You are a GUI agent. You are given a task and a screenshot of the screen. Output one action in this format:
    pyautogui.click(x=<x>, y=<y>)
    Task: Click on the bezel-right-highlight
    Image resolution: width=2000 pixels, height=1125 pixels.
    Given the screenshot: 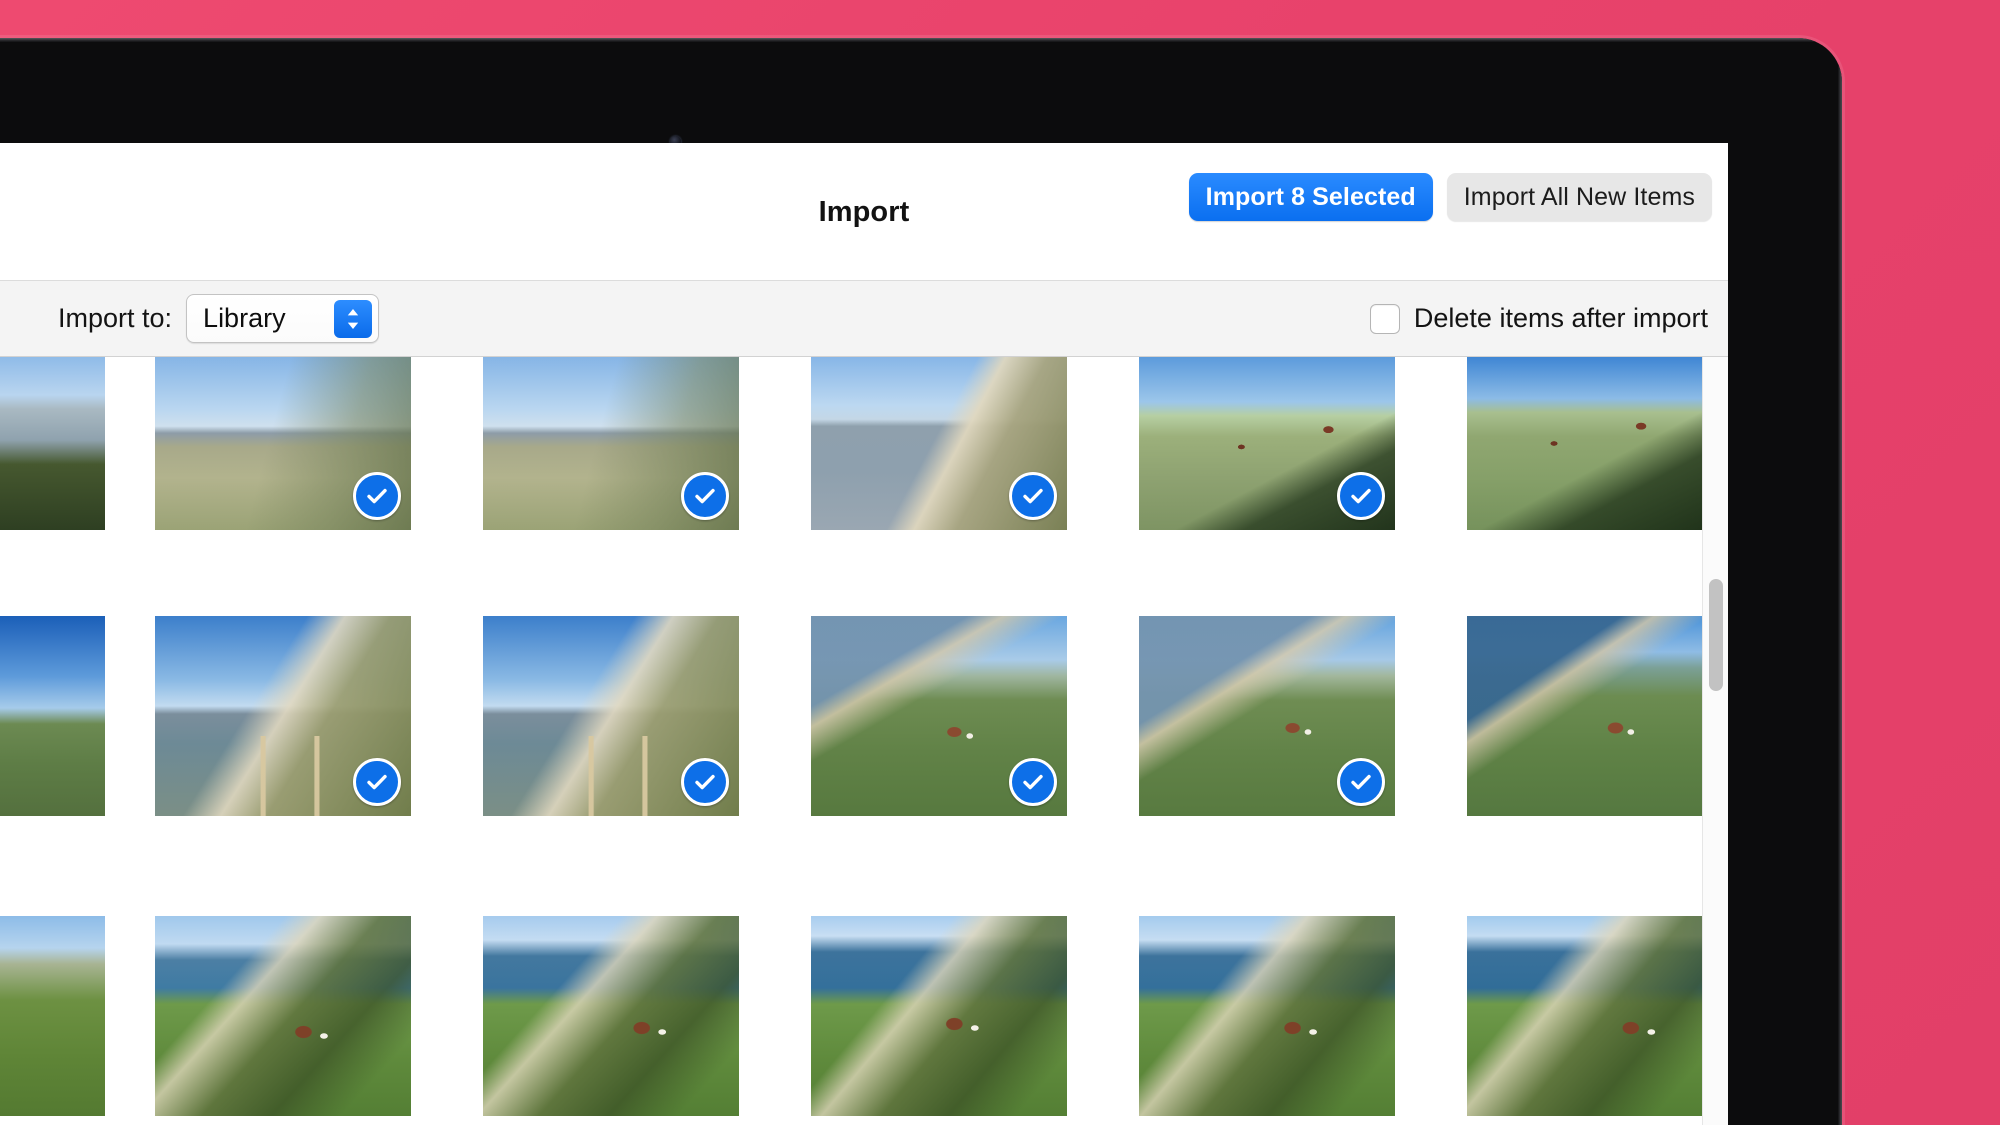 What is the action you would take?
    pyautogui.click(x=1840, y=581)
    